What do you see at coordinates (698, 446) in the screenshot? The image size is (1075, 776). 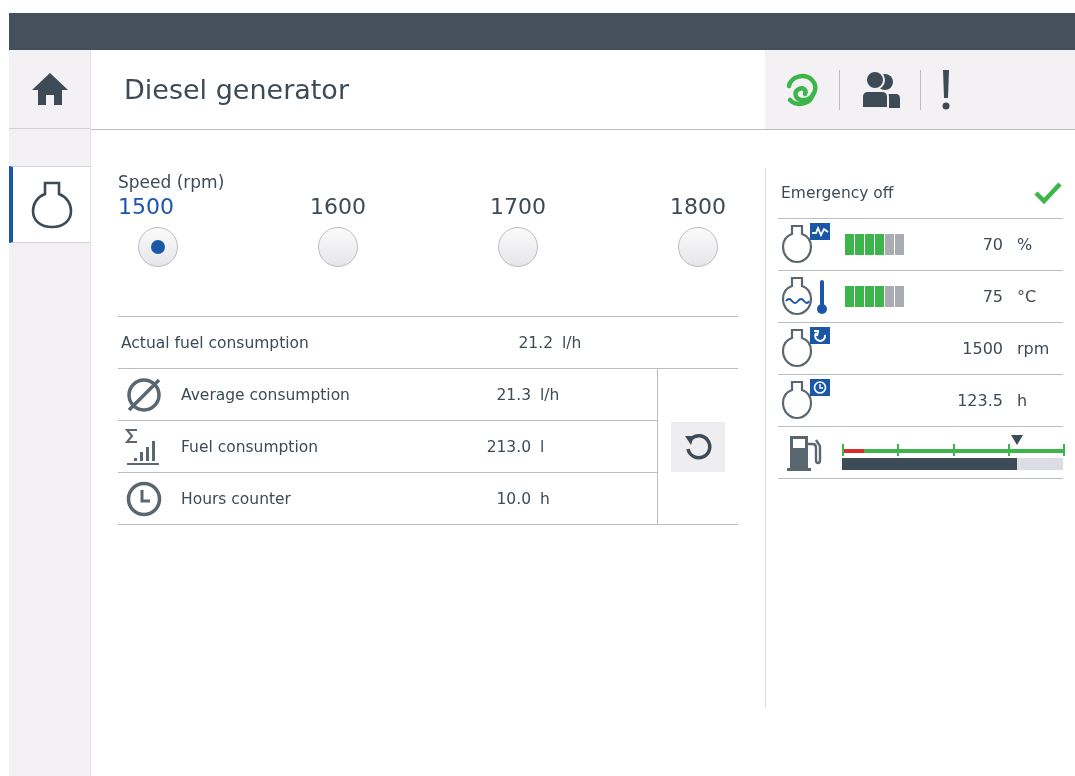 I see `reset-button` at bounding box center [698, 446].